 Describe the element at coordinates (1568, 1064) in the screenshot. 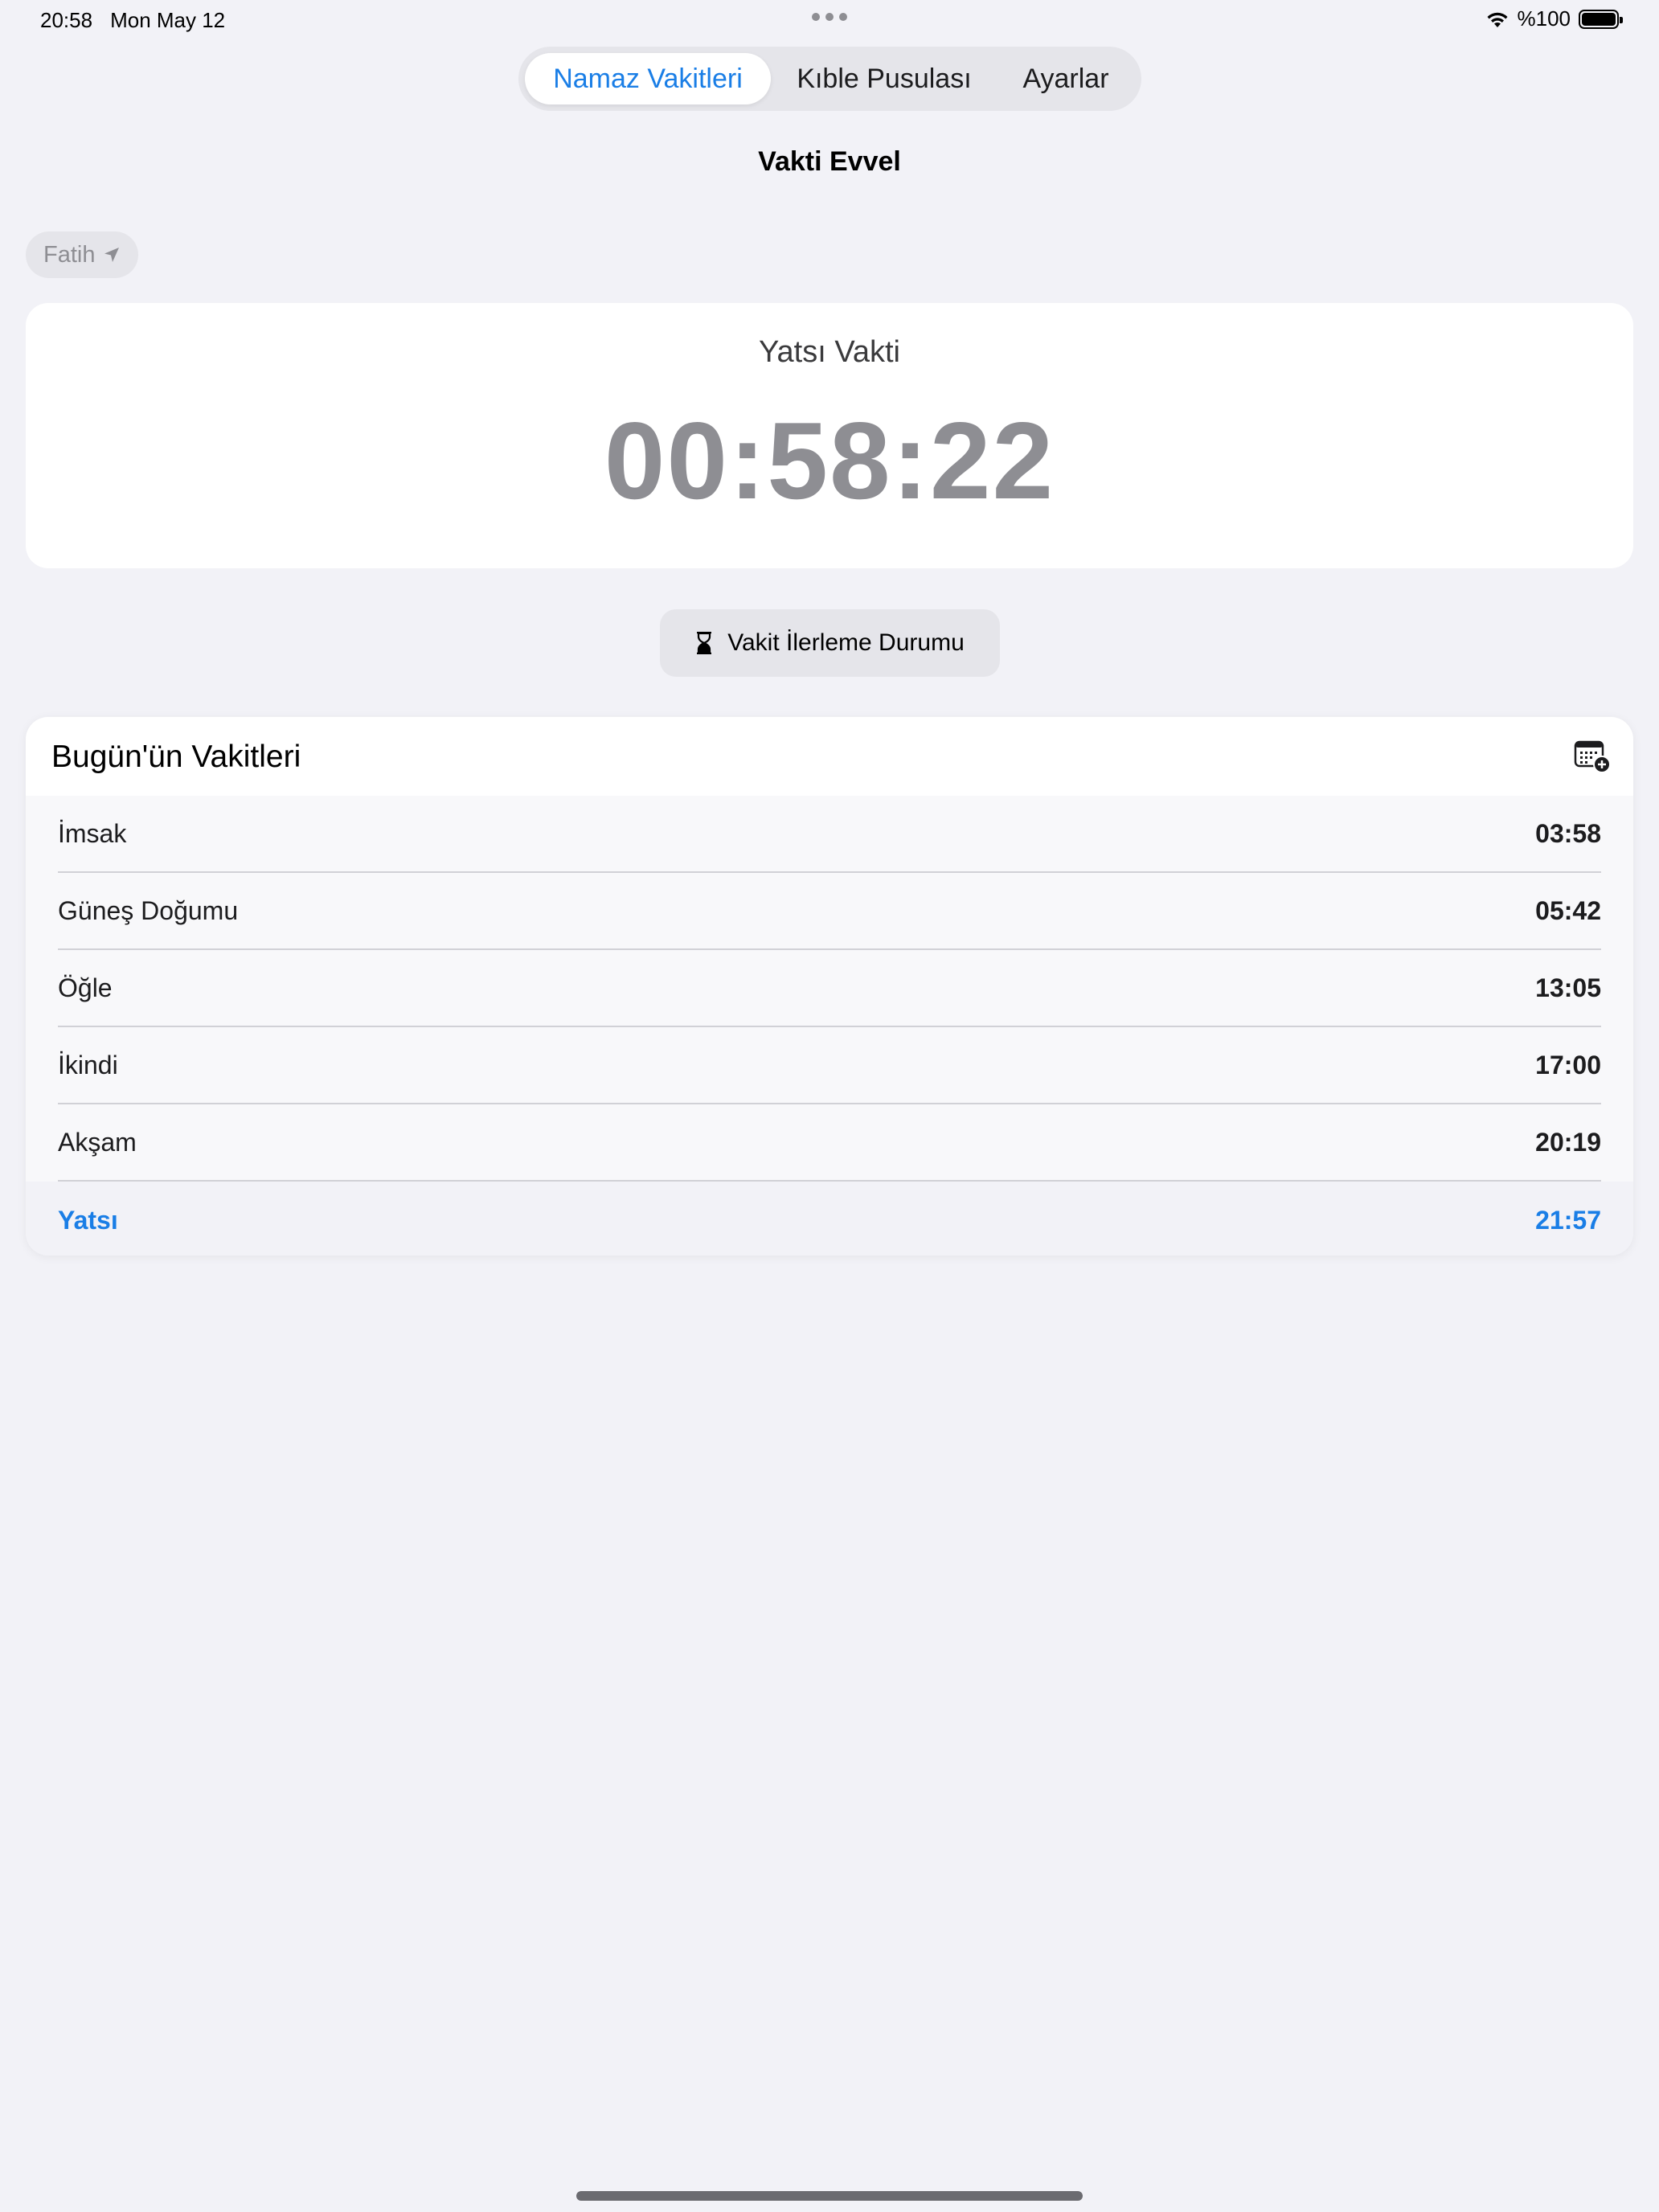

I see `prayer-time: 17:00` at that location.